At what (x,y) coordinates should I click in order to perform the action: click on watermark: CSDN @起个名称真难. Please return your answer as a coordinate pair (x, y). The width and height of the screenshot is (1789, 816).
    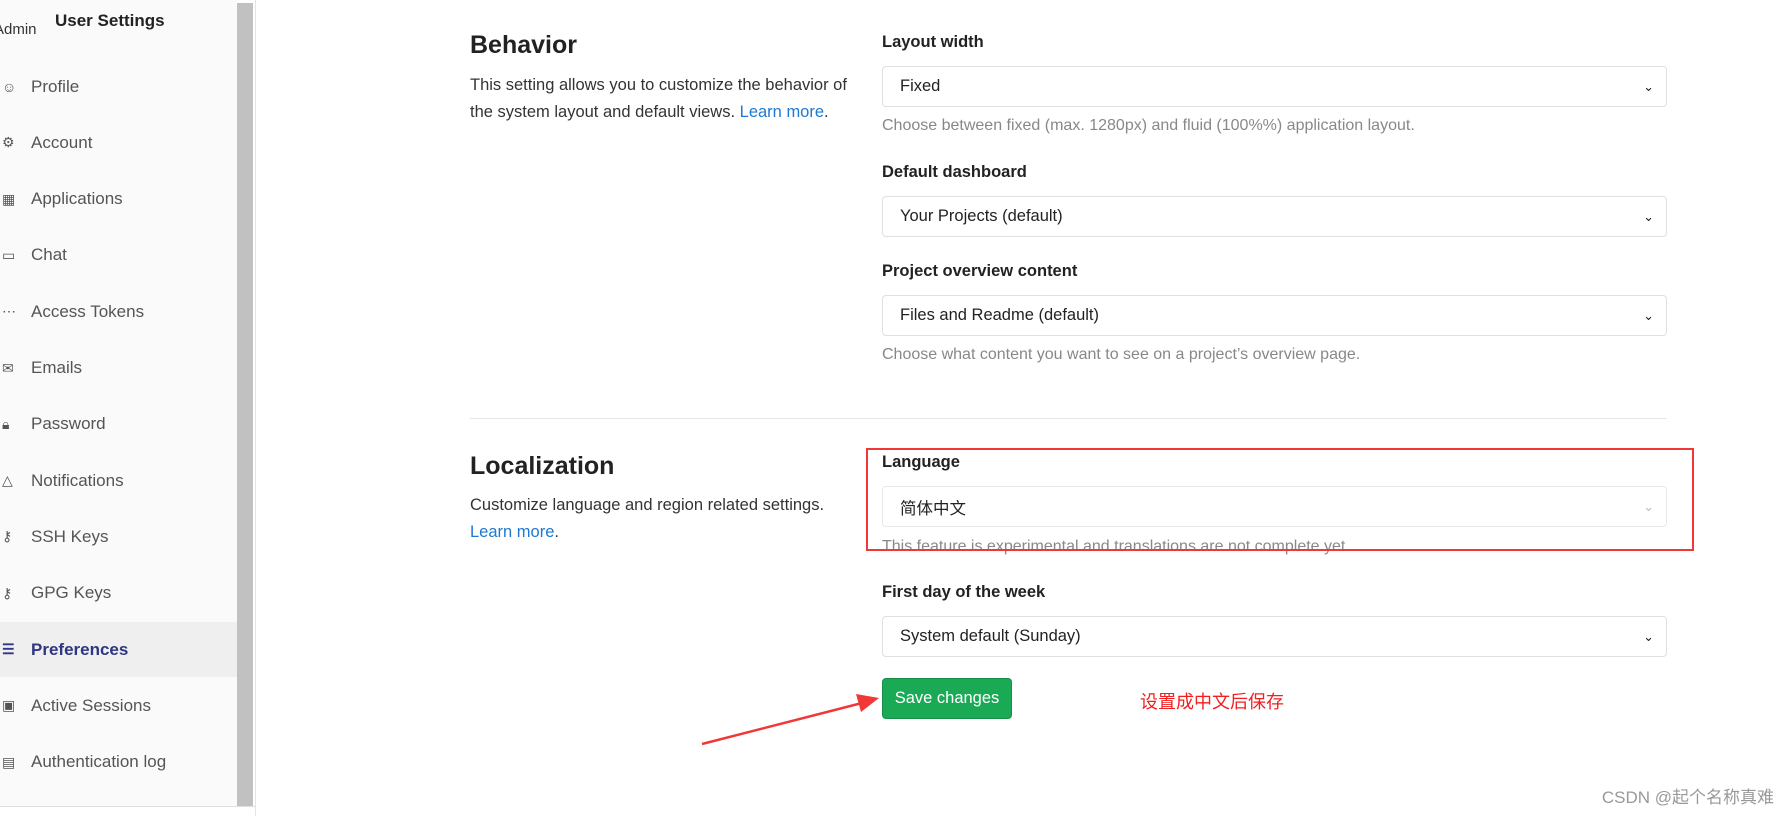
    Looking at the image, I should click on (1687, 797).